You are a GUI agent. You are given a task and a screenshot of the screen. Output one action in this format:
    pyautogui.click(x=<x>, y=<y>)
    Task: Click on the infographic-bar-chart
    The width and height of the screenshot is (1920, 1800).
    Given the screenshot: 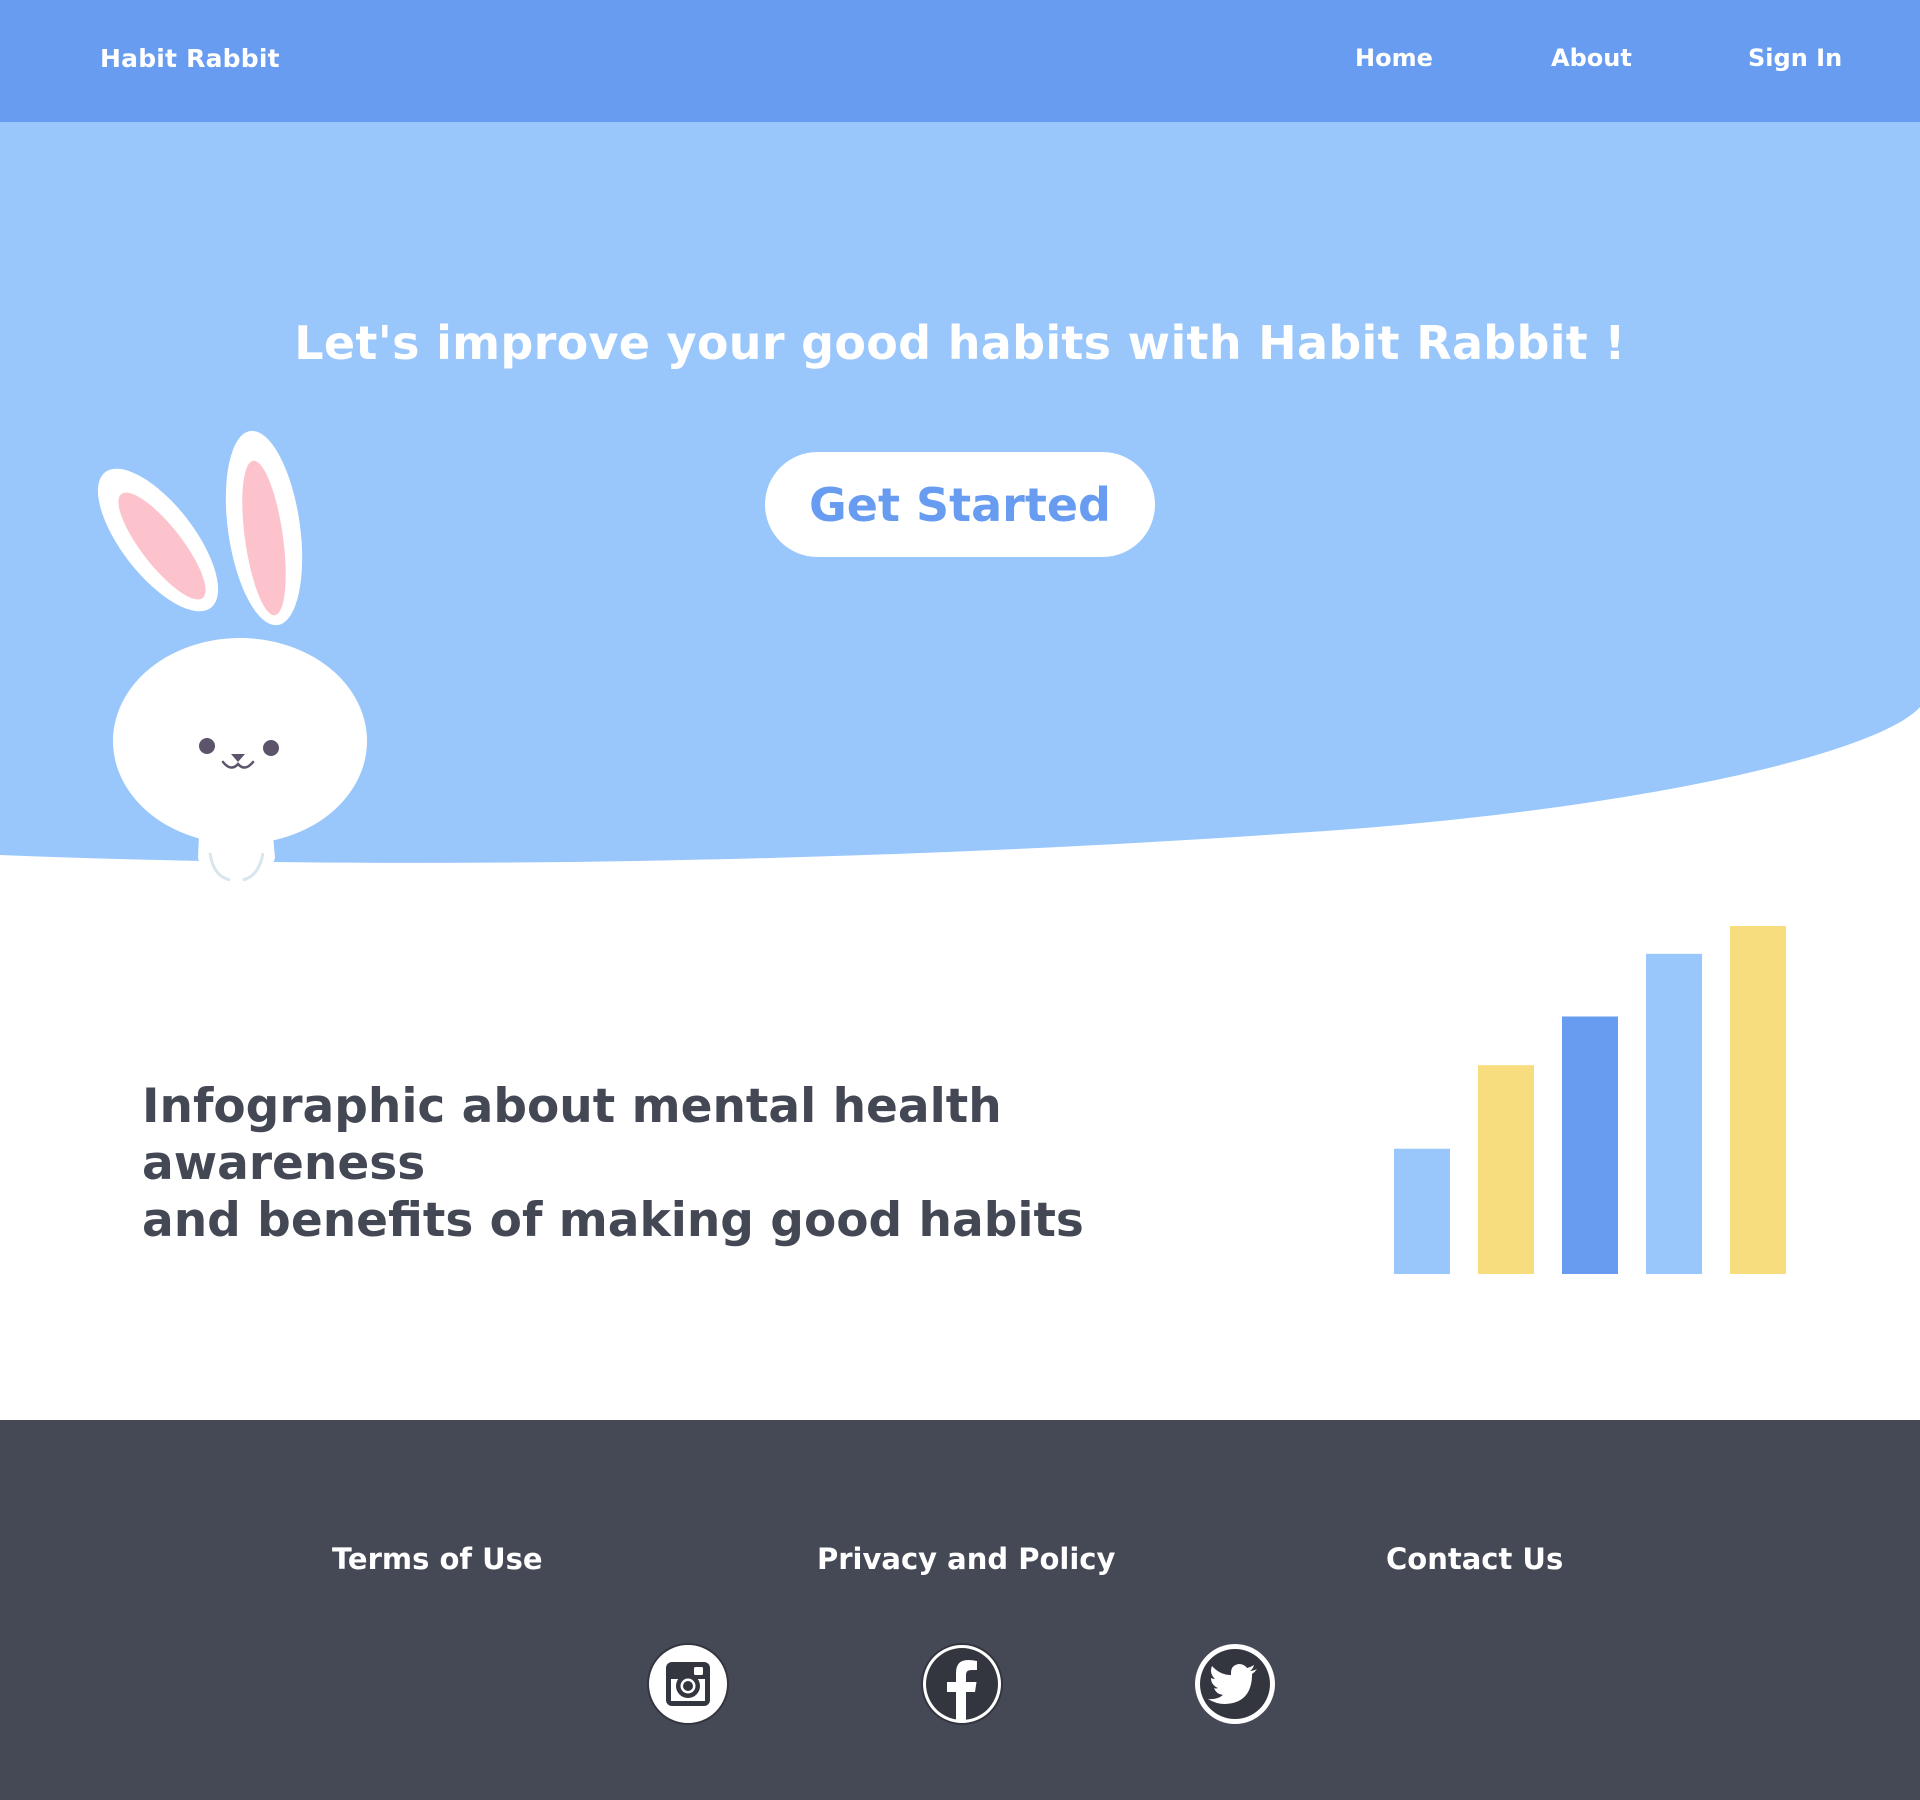 What is the action you would take?
    pyautogui.click(x=1590, y=1100)
    